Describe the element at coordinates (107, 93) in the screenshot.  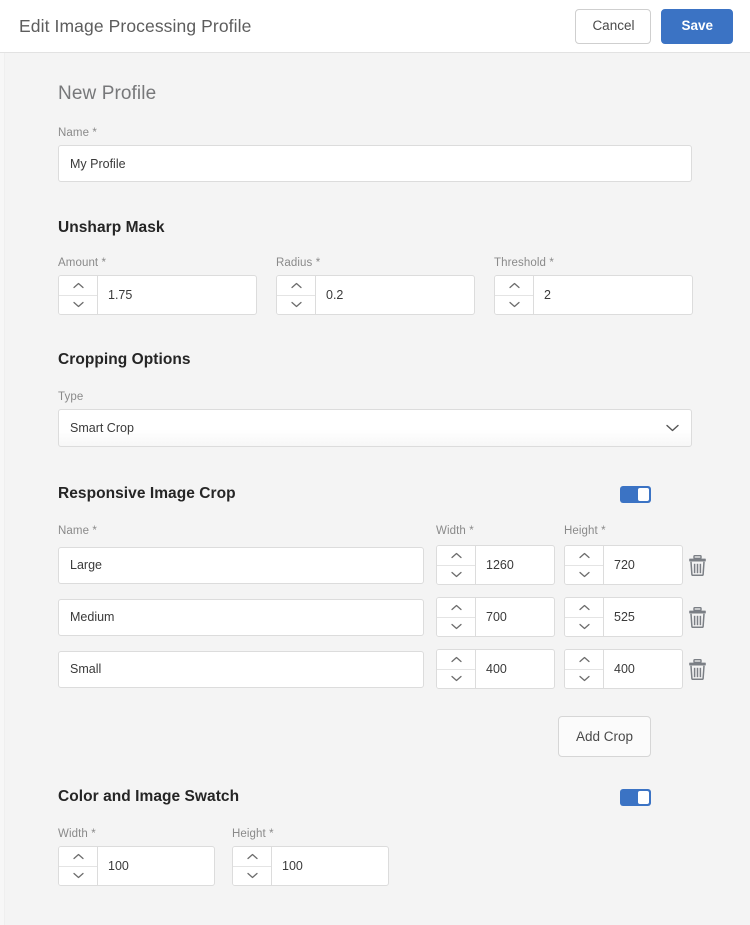
I see `new-profile-heading: New Profile` at that location.